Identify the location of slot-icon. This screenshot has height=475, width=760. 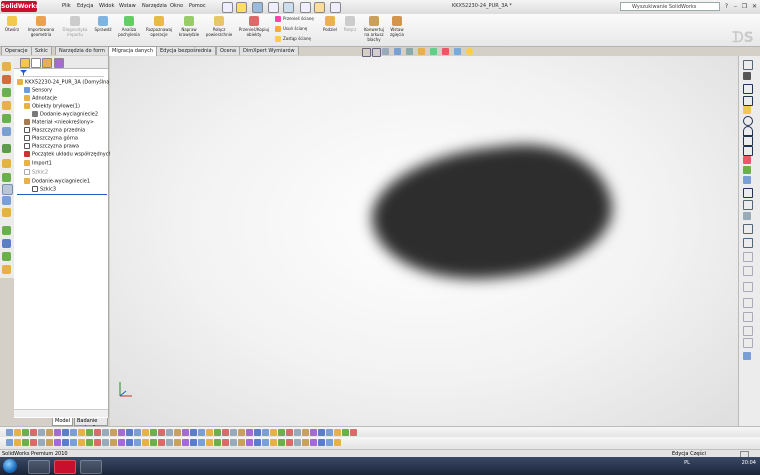
(747, 110).